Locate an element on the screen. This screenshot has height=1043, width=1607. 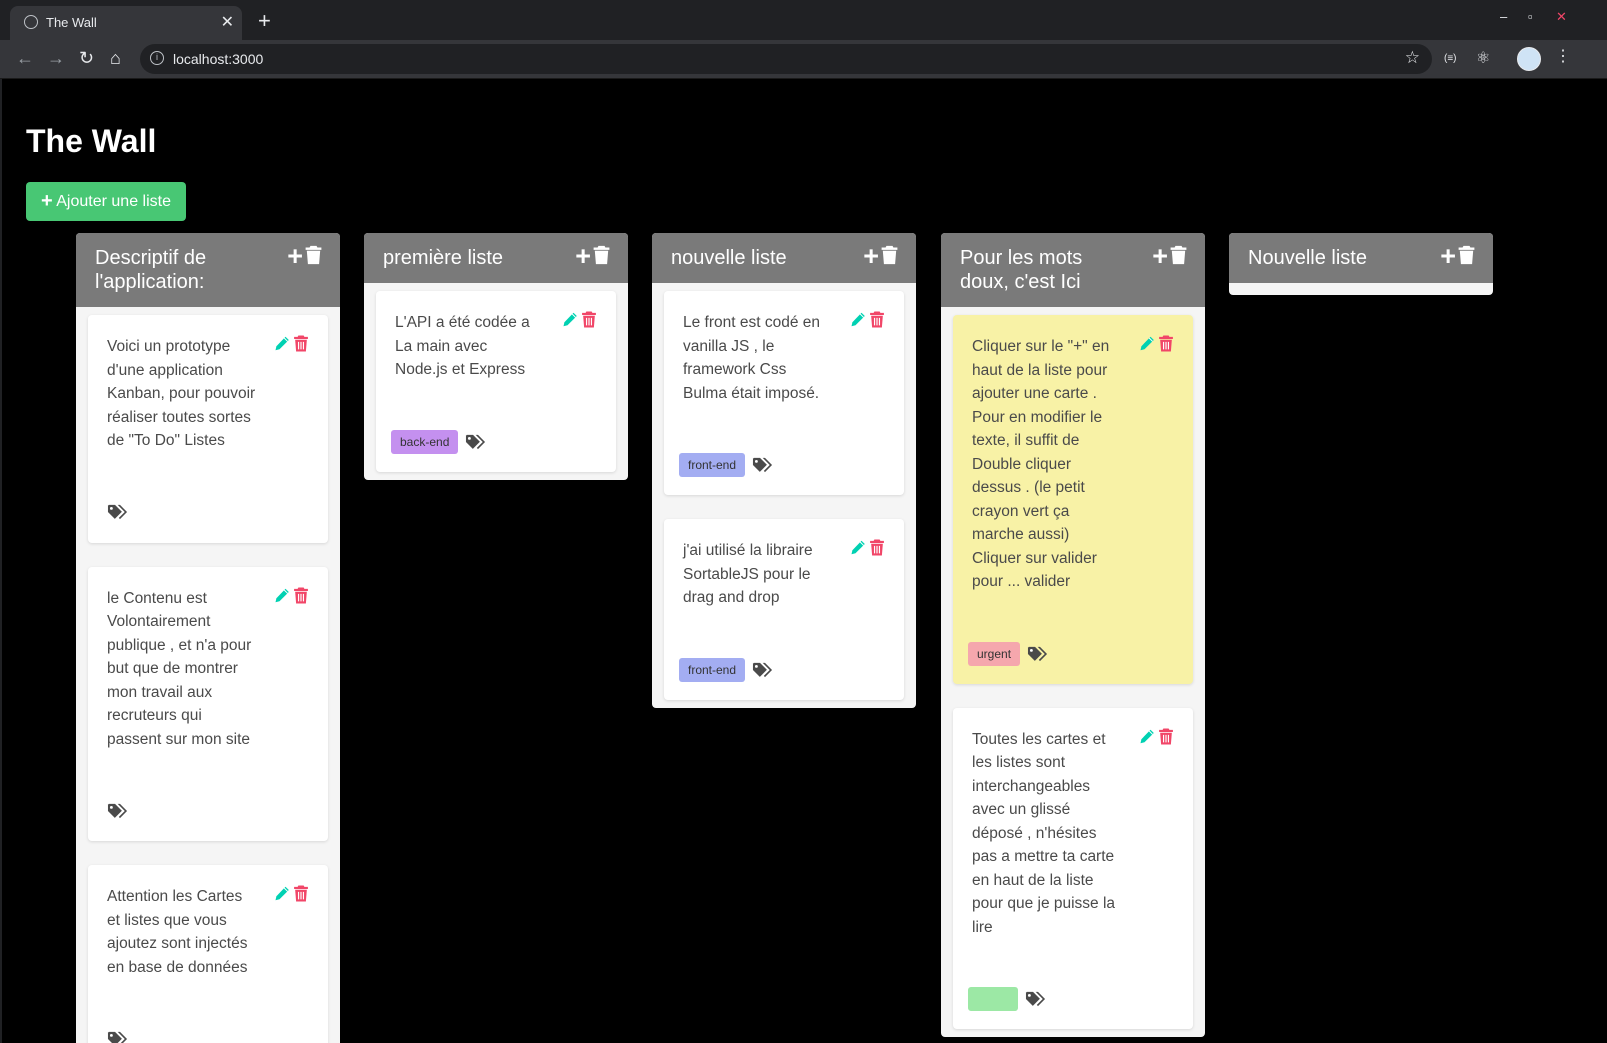
browser-tab-strip: The Wall ✕ + ‒ ▫ ✕ is located at coordinates (803, 20).